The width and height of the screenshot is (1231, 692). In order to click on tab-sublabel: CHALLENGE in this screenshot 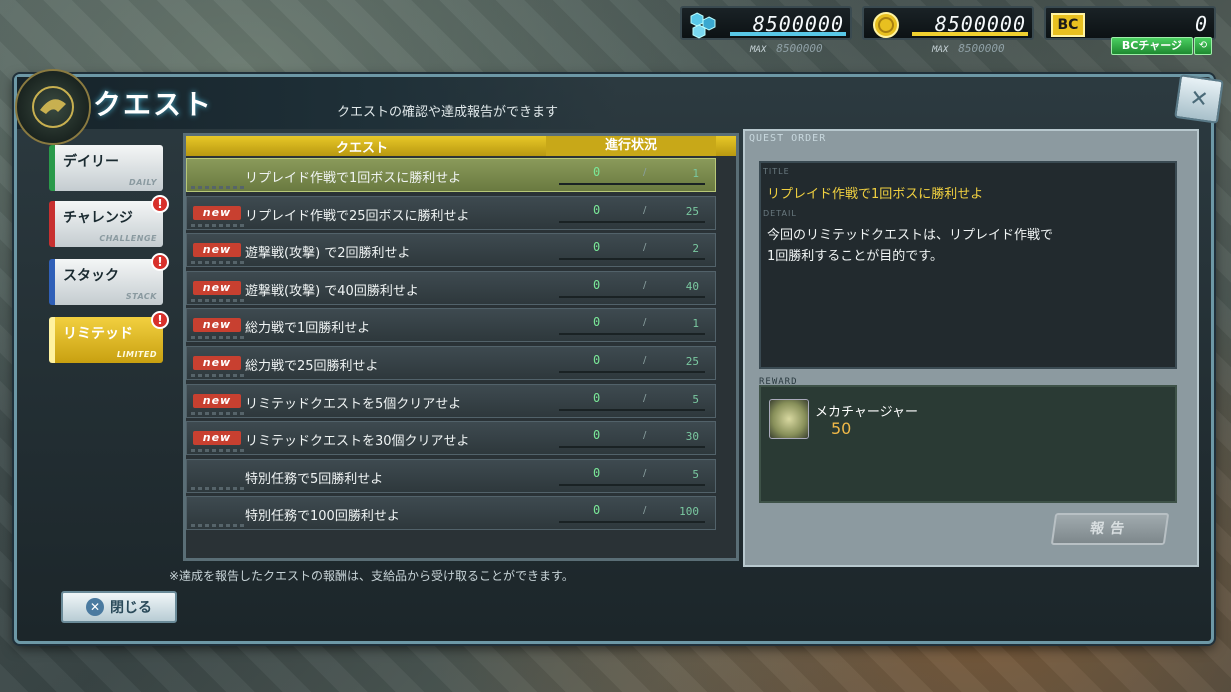, I will do `click(128, 238)`.